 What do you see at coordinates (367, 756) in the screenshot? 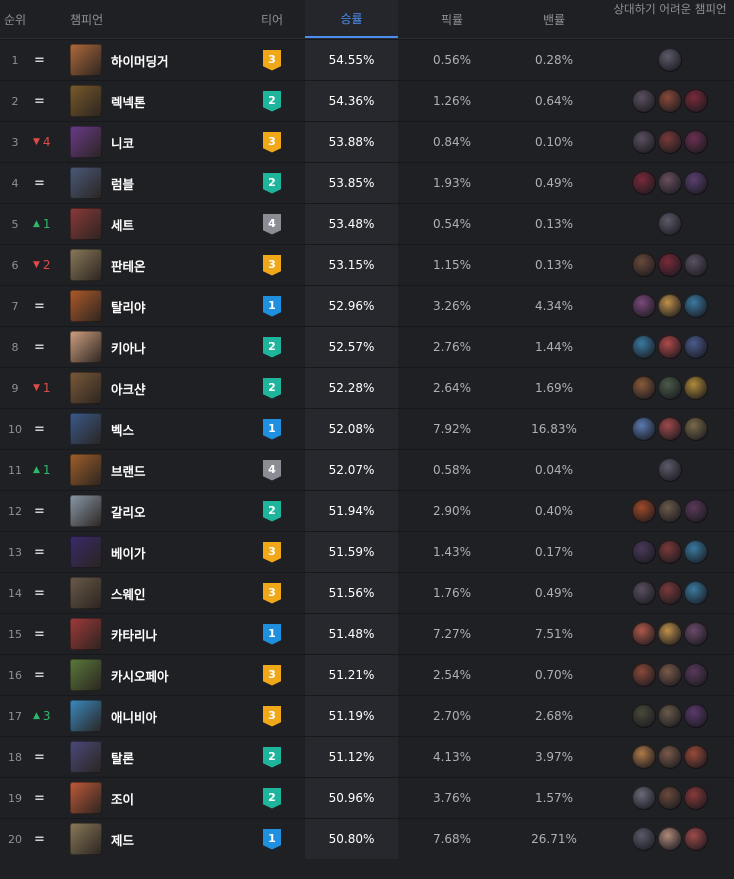
I see `table-row: 18 = 탈론 2 51.12% 4.13% 3.97%` at bounding box center [367, 756].